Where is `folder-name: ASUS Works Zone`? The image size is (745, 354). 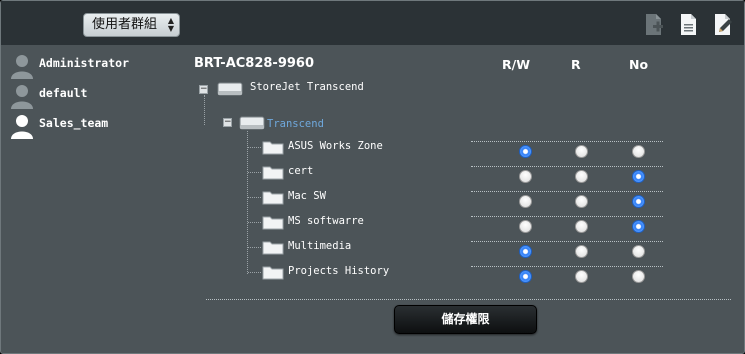
folder-name: ASUS Works Zone is located at coordinates (335, 146).